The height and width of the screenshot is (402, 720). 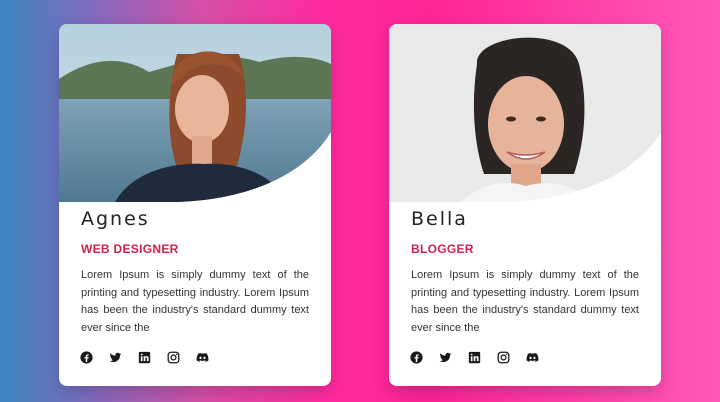 What do you see at coordinates (439, 219) in the screenshot?
I see `card-name: Bella` at bounding box center [439, 219].